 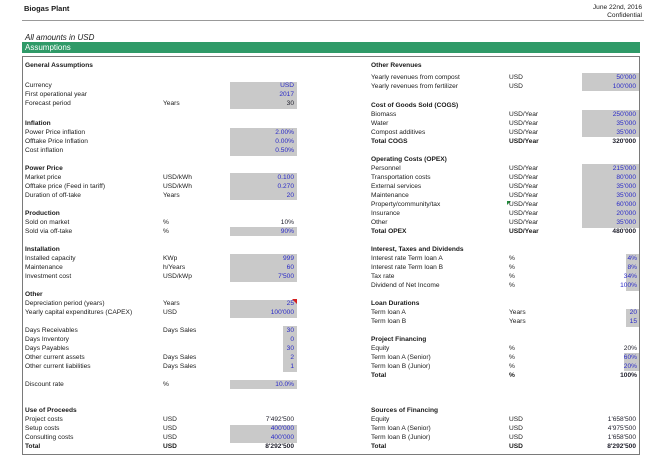 I want to click on value-opex-maintenance: 35'000, so click(x=609, y=196).